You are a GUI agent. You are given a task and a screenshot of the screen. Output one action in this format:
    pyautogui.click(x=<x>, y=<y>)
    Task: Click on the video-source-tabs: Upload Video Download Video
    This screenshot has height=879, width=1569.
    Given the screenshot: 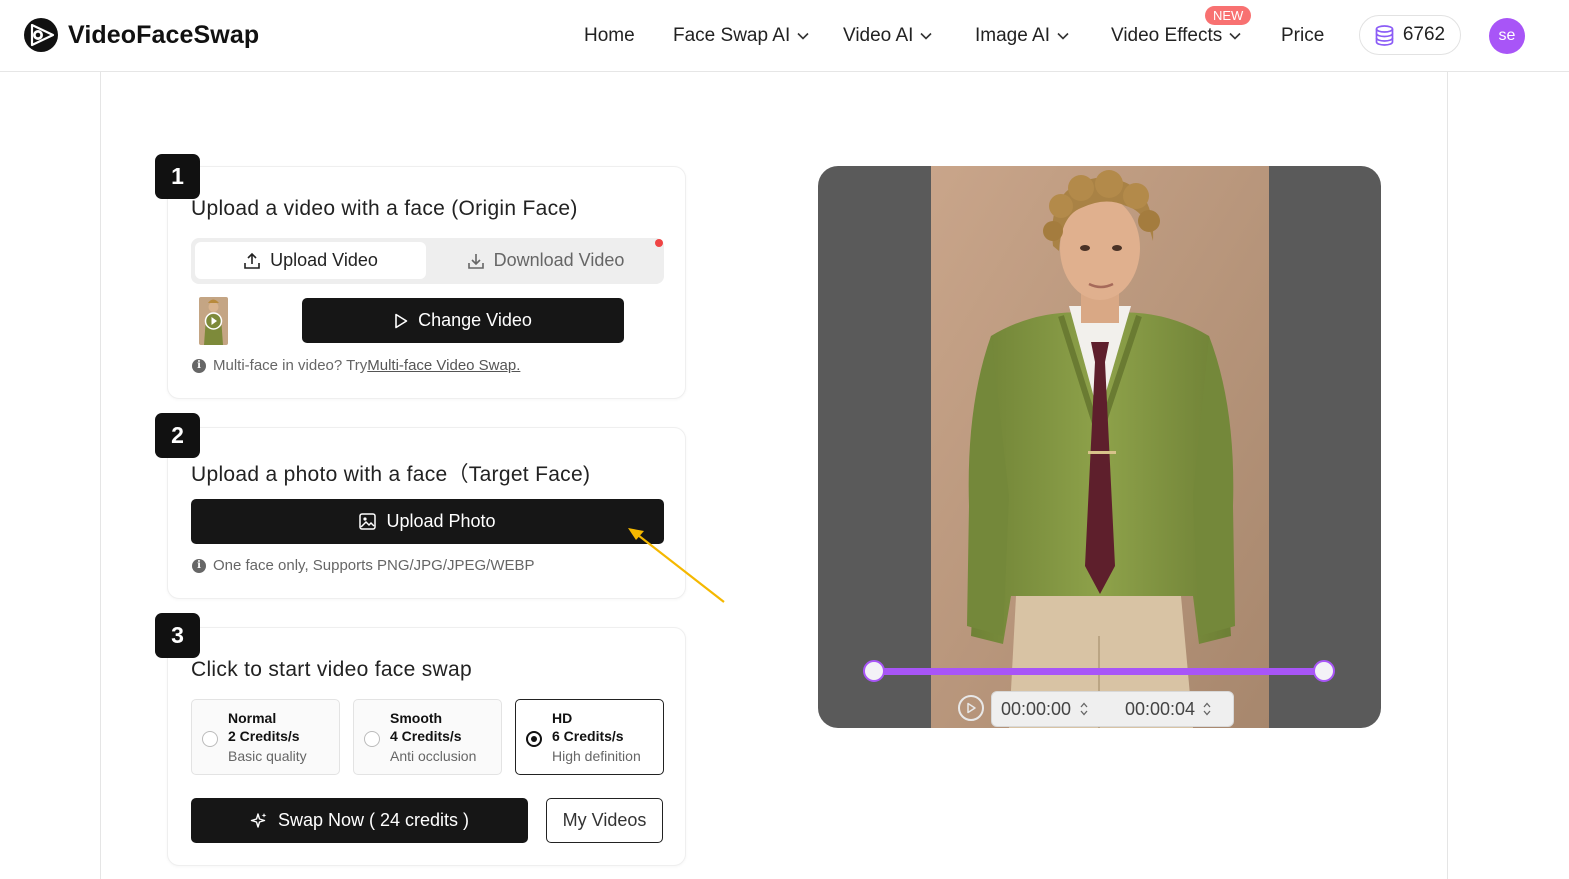 What is the action you would take?
    pyautogui.click(x=427, y=261)
    